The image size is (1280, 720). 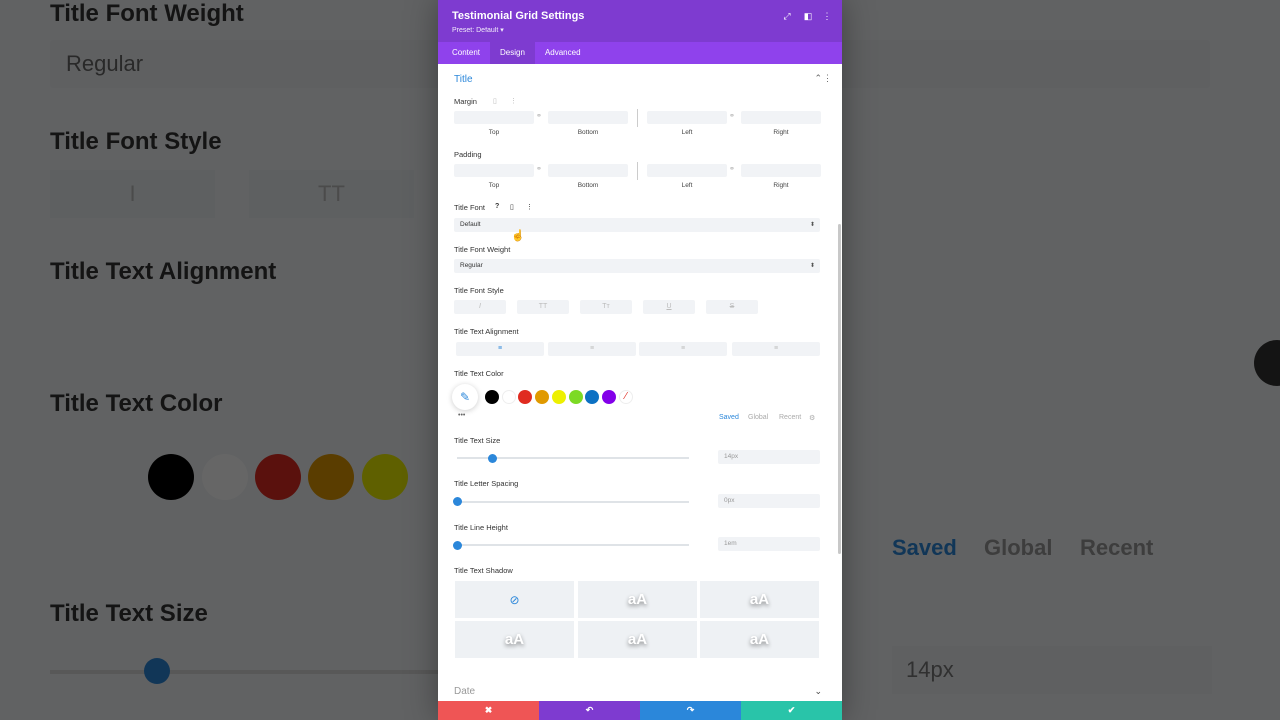 What do you see at coordinates (812, 418) in the screenshot?
I see `gear-icon: ⚙` at bounding box center [812, 418].